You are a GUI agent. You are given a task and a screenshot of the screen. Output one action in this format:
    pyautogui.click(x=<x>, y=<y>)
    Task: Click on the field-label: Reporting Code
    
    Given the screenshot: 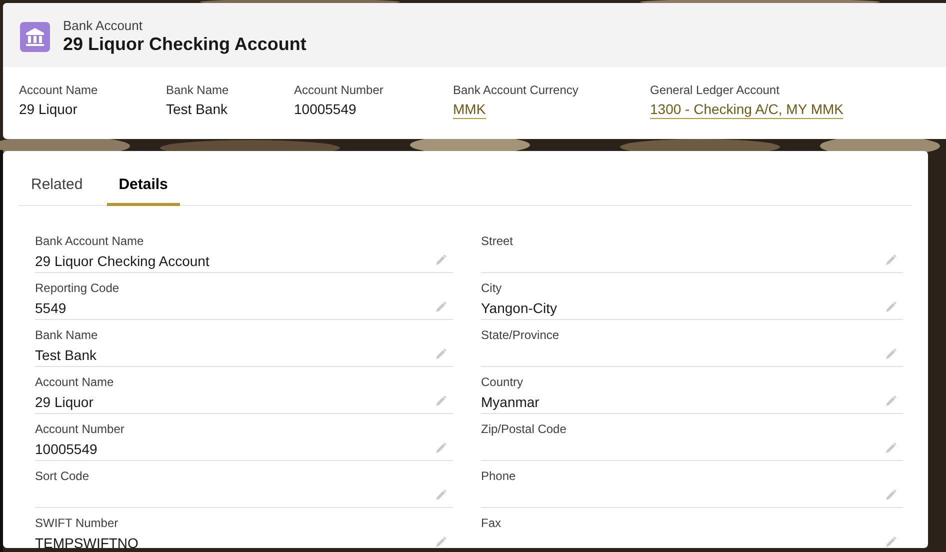 What is the action you would take?
    pyautogui.click(x=77, y=288)
    